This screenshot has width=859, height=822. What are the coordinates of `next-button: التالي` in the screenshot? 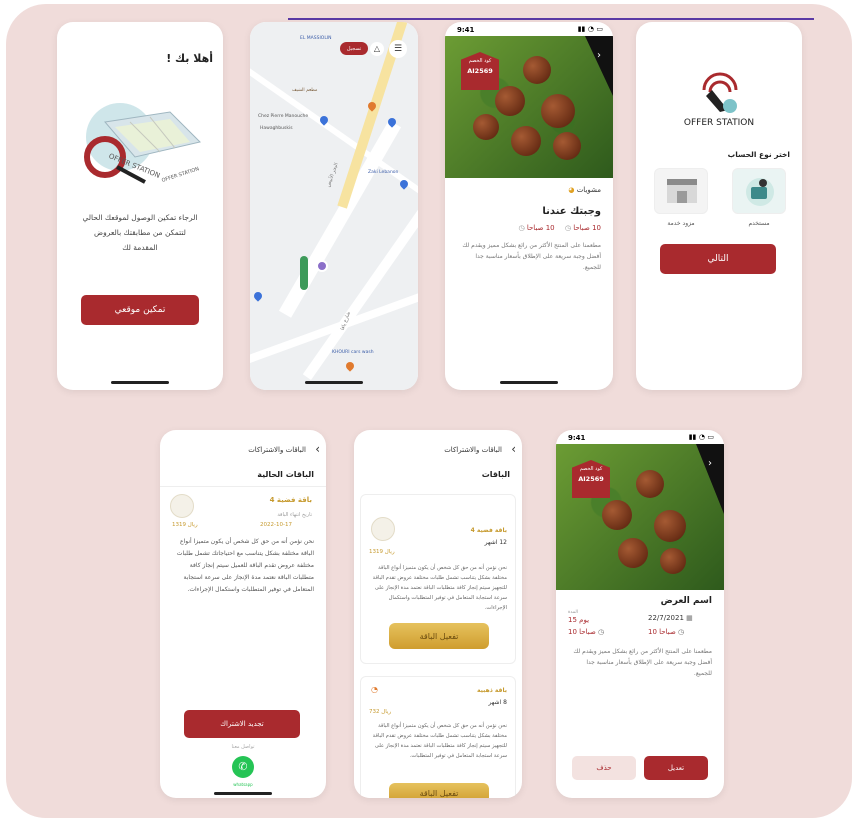 It's located at (718, 259).